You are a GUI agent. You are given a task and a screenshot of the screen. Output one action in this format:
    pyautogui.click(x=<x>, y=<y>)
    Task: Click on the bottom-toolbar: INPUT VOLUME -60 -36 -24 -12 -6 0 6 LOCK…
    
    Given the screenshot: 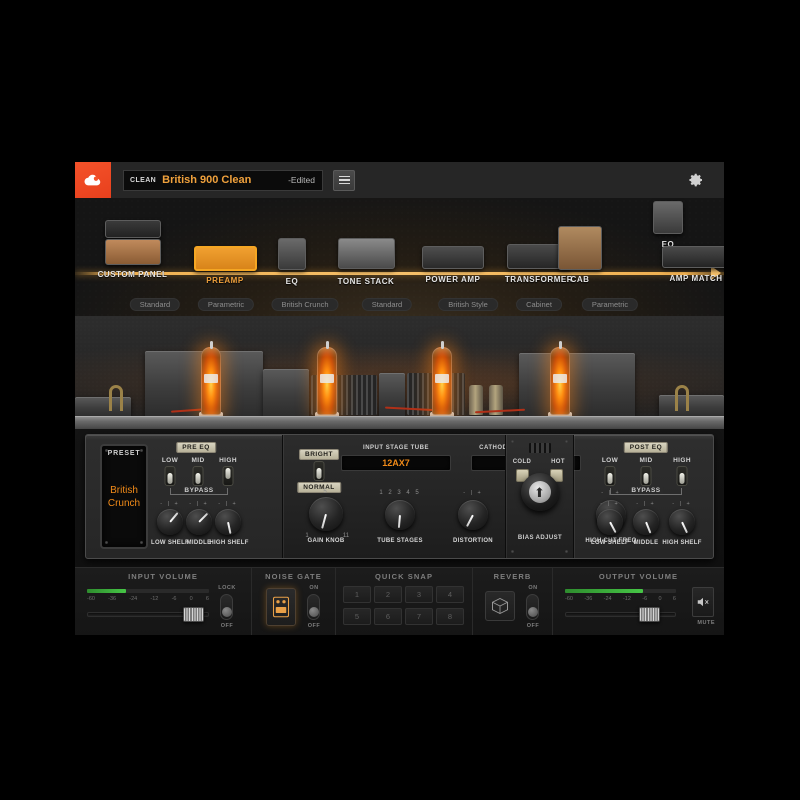 What is the action you would take?
    pyautogui.click(x=399, y=601)
    